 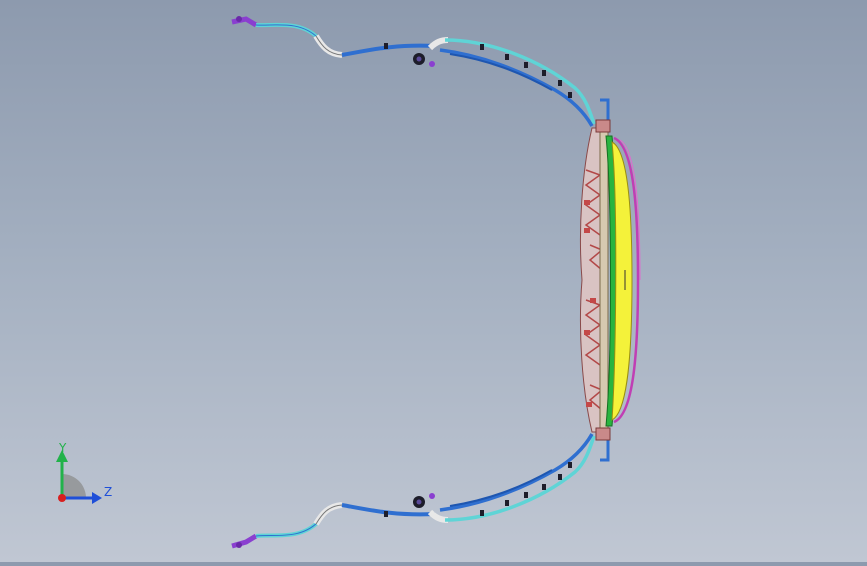 I want to click on top-tank, so click(x=603, y=126).